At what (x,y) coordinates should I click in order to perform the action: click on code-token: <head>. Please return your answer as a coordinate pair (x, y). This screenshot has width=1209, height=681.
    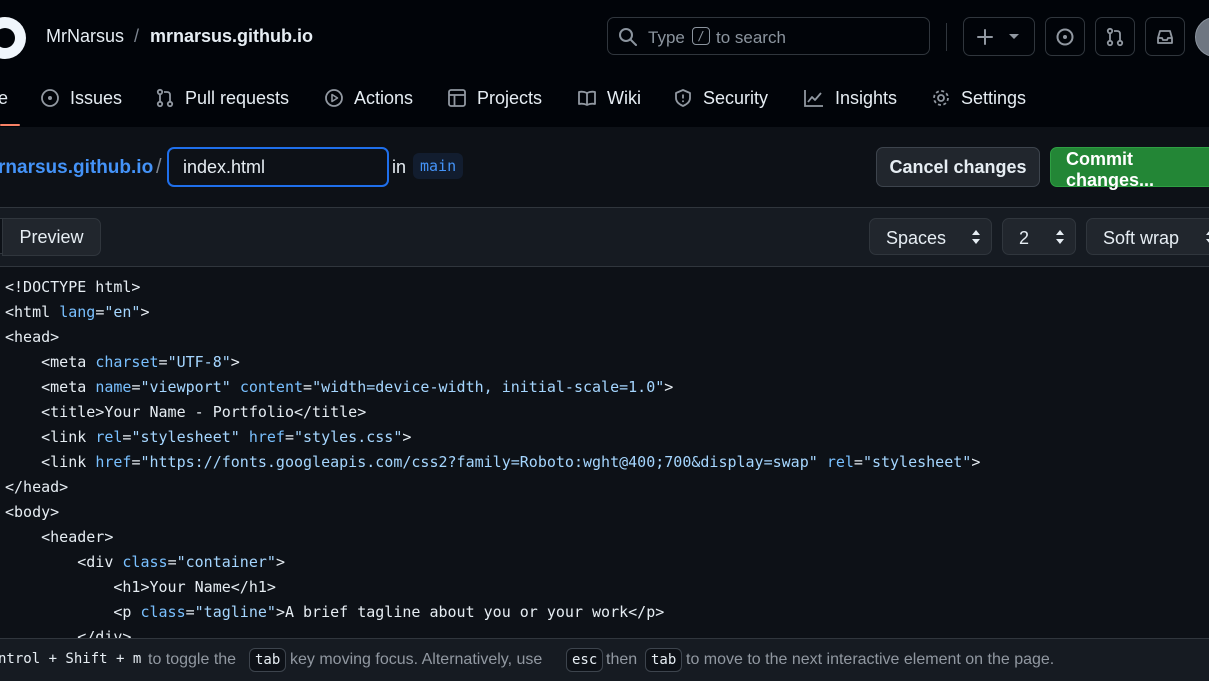
    Looking at the image, I should click on (32, 337).